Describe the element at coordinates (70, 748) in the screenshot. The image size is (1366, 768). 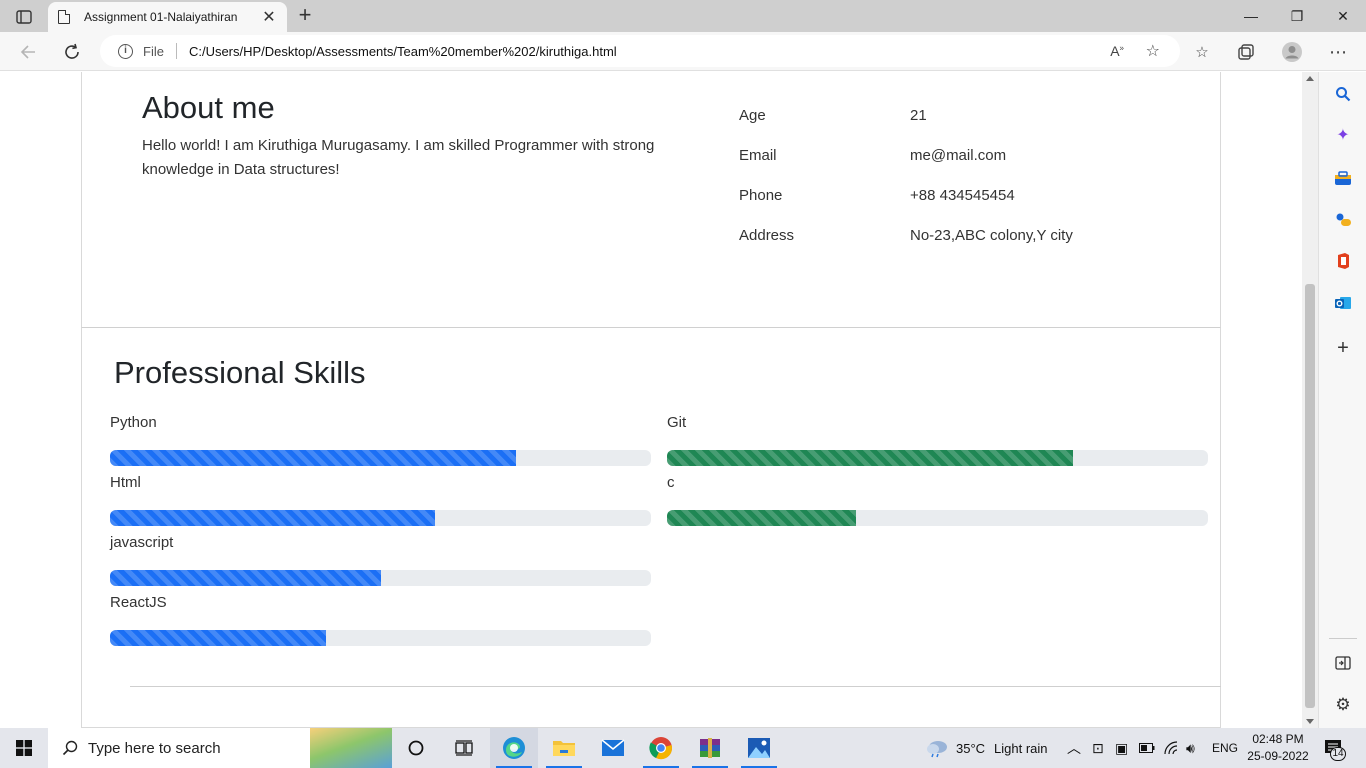
I see `search-icon` at that location.